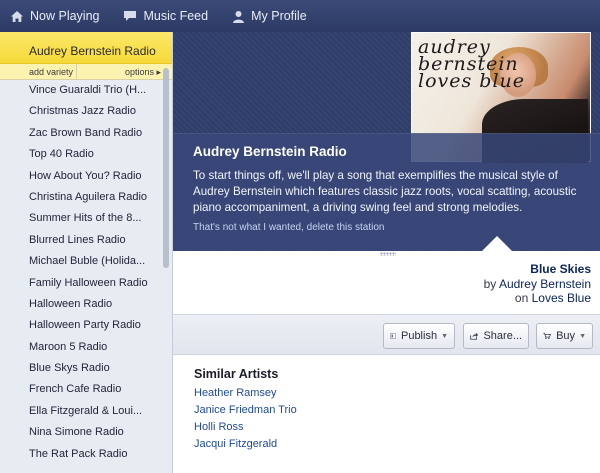  I want to click on track-album-line: on Loves Blue, so click(537, 298).